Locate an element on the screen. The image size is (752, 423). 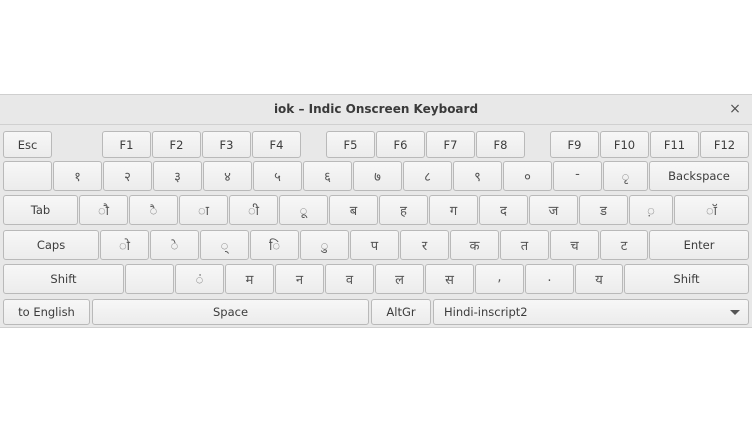
key-slash: य is located at coordinates (599, 279).